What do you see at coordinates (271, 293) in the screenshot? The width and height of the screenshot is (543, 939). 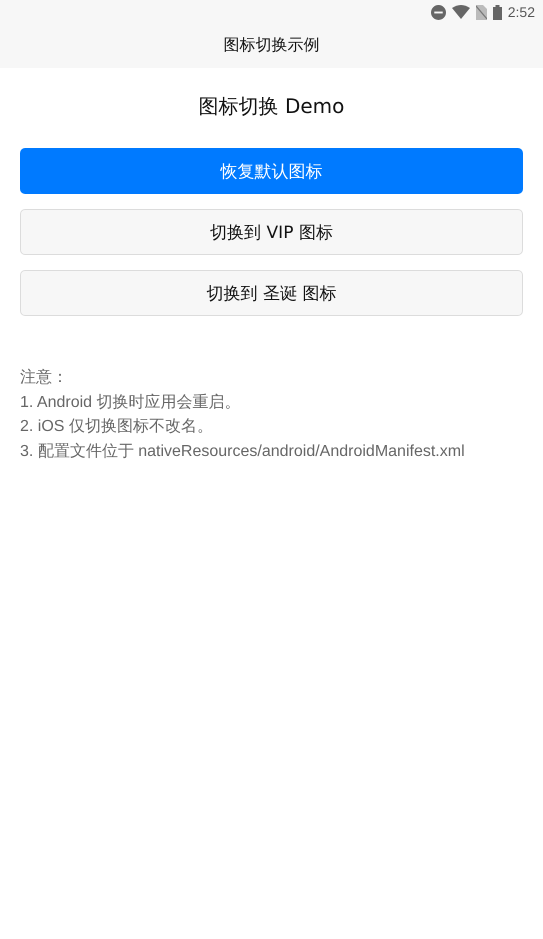 I see `switch-button: 切换到 圣诞 图标` at bounding box center [271, 293].